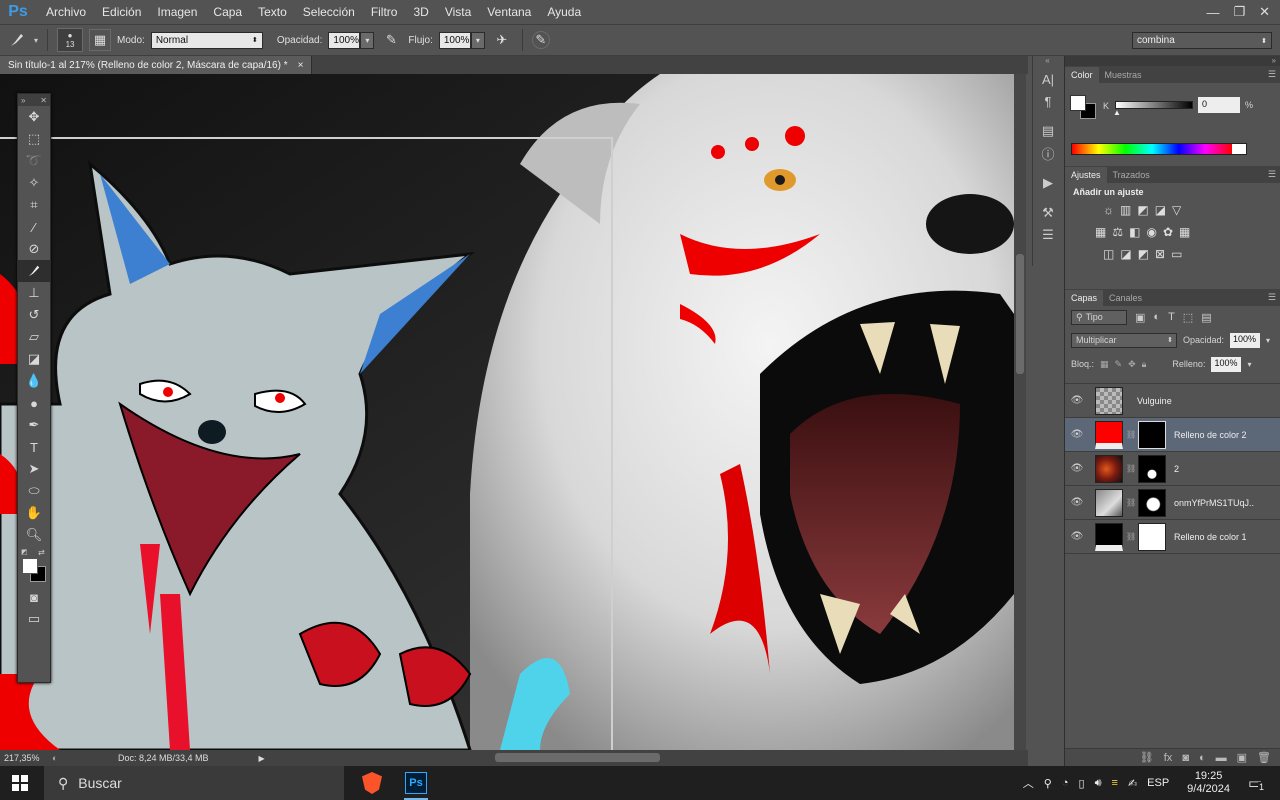  Describe the element at coordinates (454, 40) in the screenshot. I see `flow-input: 100%` at that location.